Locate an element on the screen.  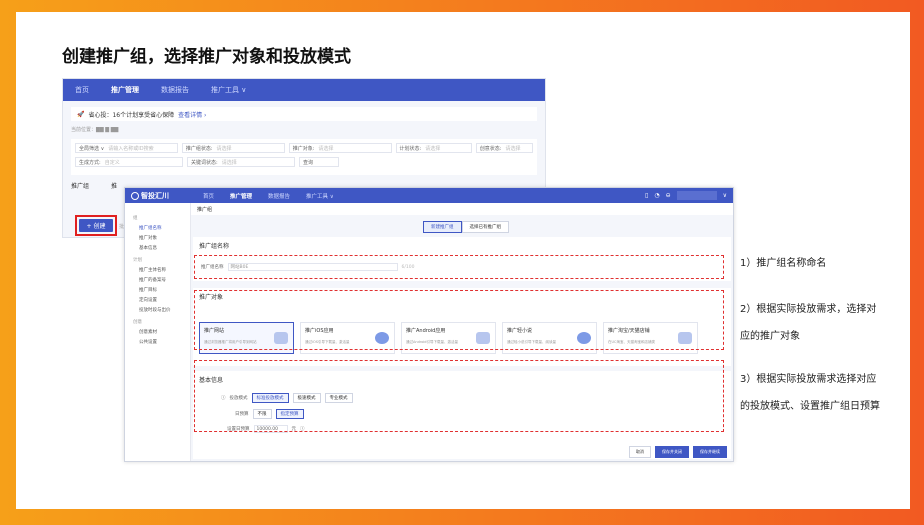
sidebar-item: 推广目标 is located at coordinates (157, 290).